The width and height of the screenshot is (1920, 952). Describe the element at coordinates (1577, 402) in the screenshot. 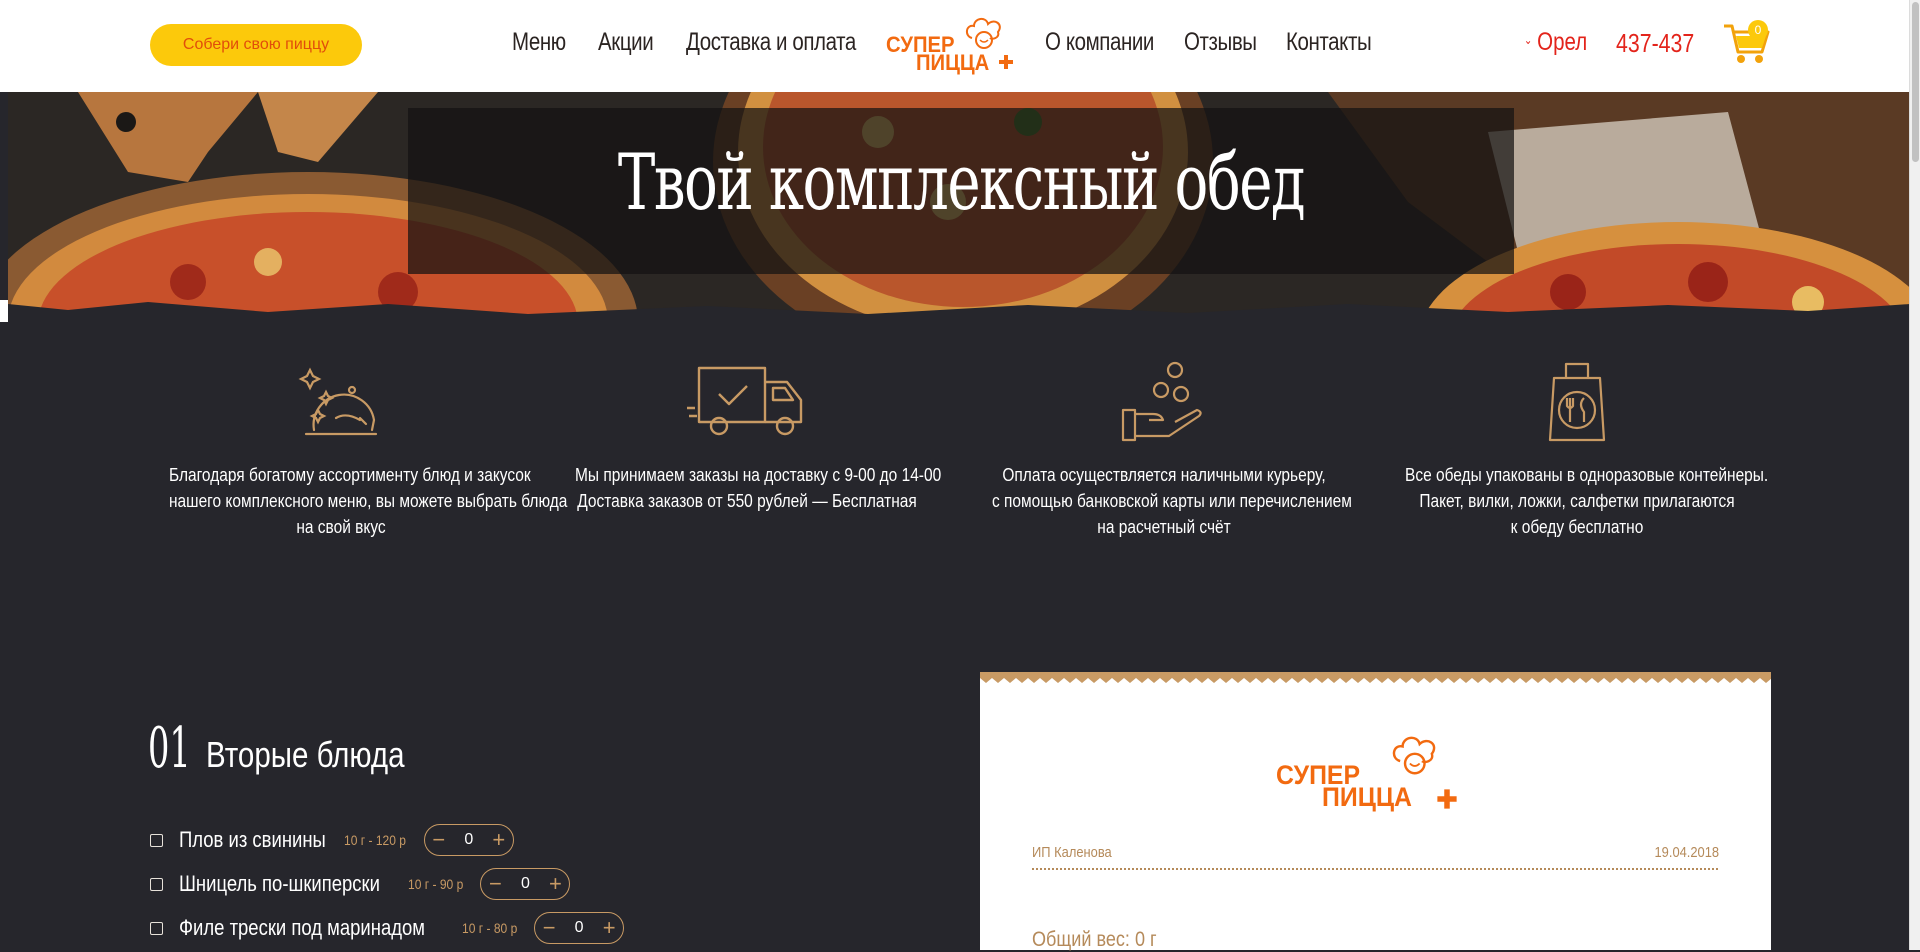

I see `cutlery-bag-icon` at that location.